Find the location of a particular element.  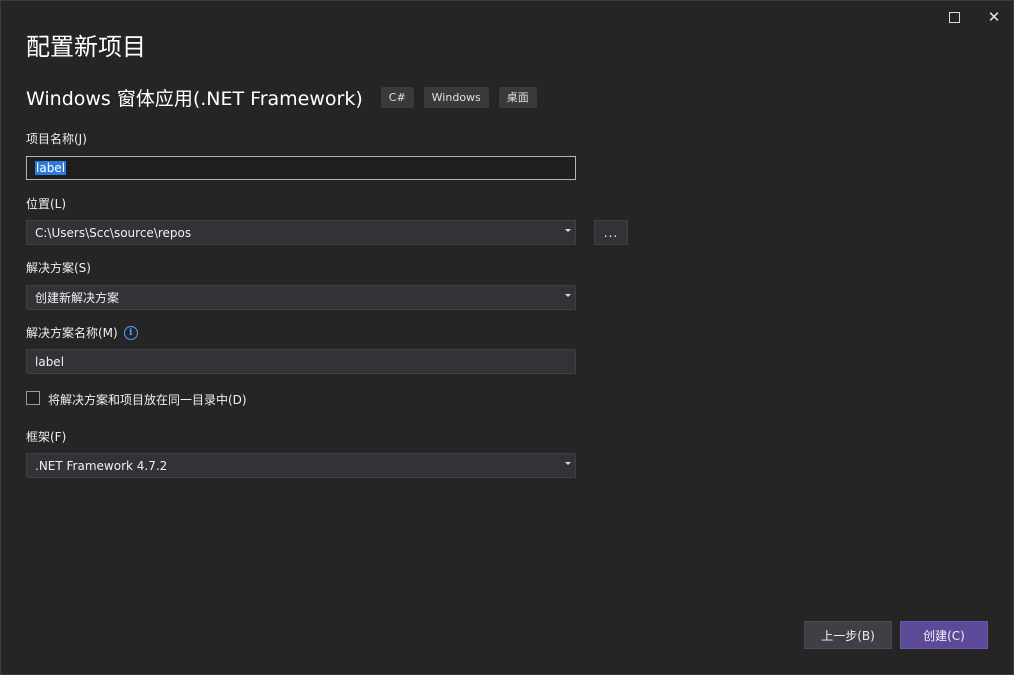

create-button: 创建(C) is located at coordinates (944, 635).